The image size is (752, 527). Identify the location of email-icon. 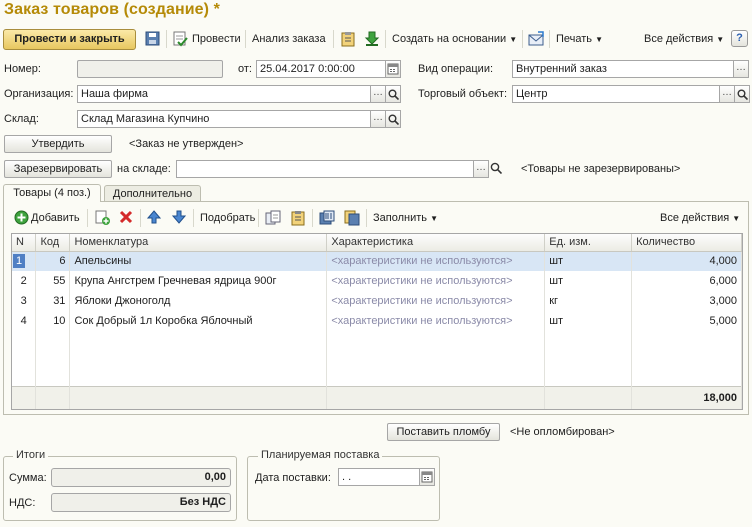
(536, 40).